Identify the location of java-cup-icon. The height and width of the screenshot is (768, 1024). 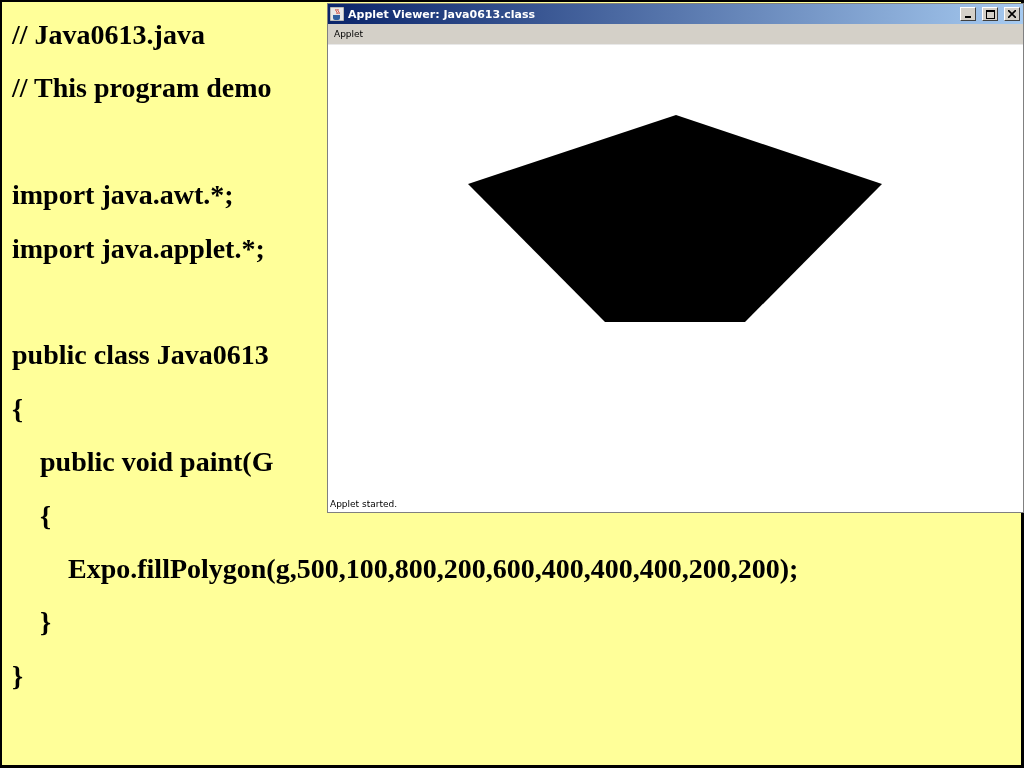
(337, 14).